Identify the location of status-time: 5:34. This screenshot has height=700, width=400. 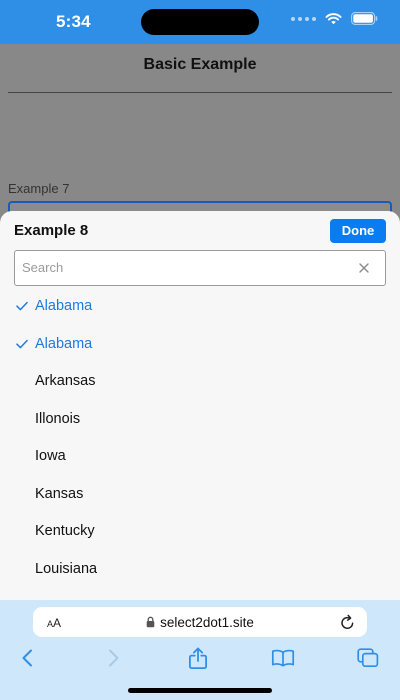
(73, 21).